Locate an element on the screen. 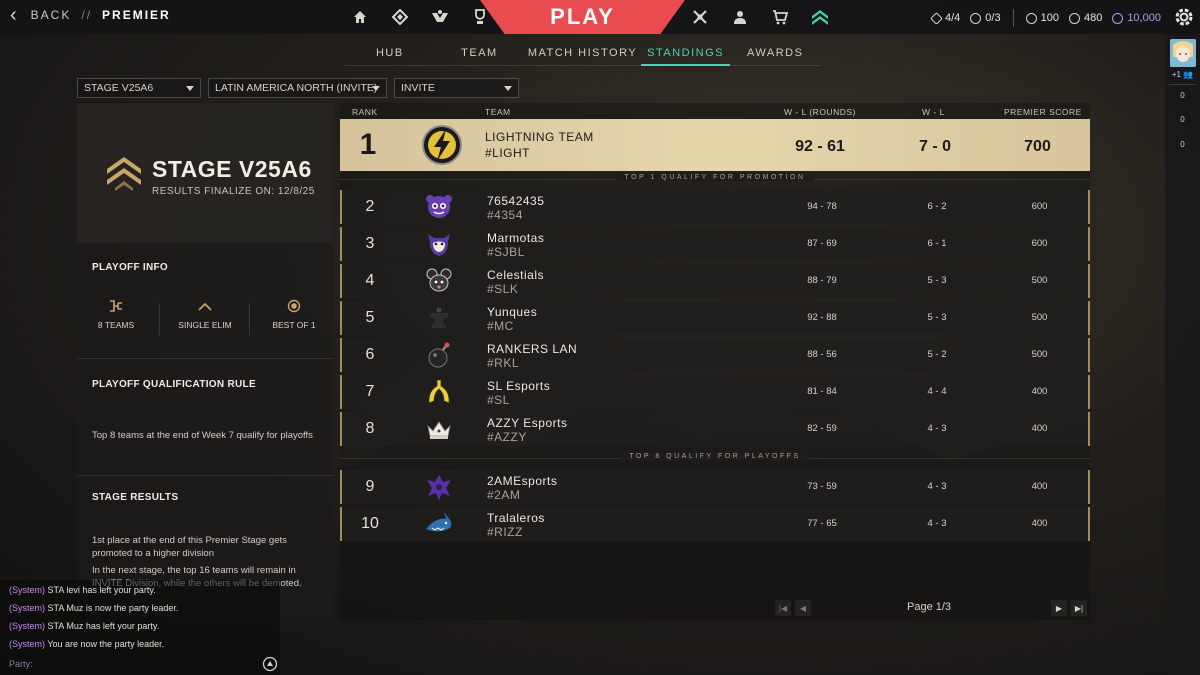 The width and height of the screenshot is (1200, 675). row-rank: 10 is located at coordinates (370, 523).